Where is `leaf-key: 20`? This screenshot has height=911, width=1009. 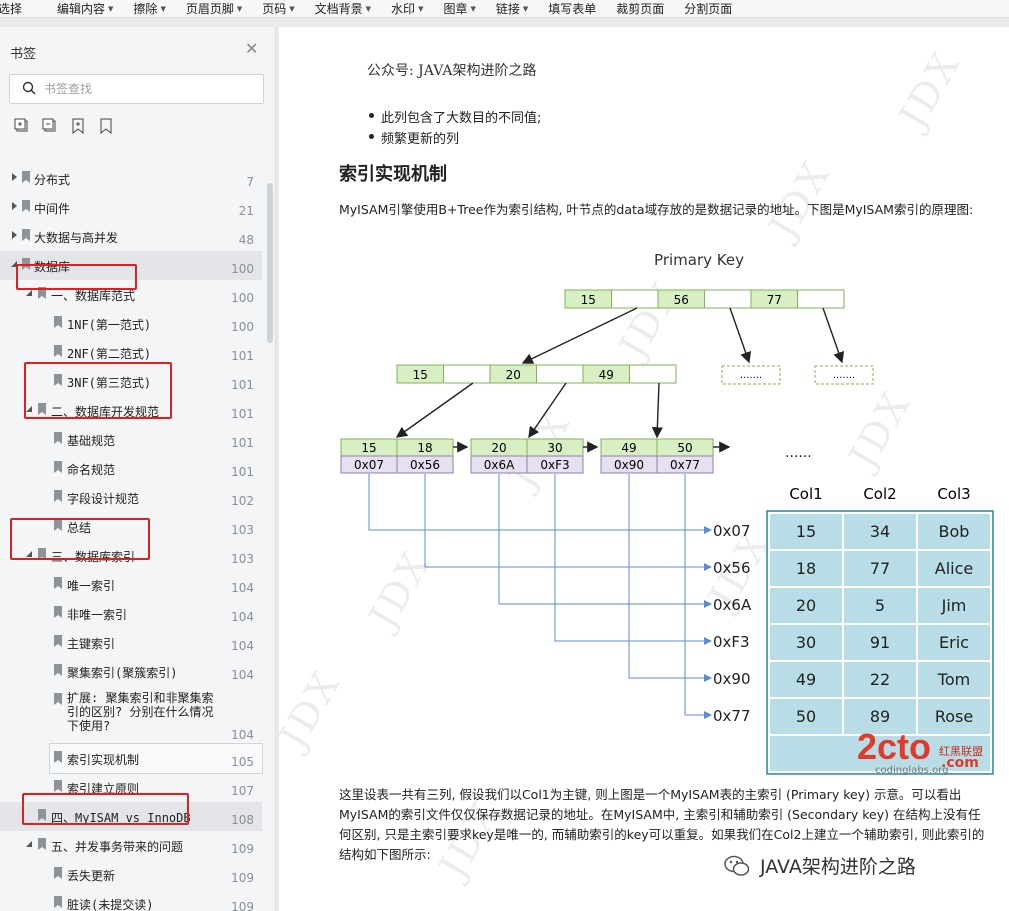 leaf-key: 20 is located at coordinates (498, 448).